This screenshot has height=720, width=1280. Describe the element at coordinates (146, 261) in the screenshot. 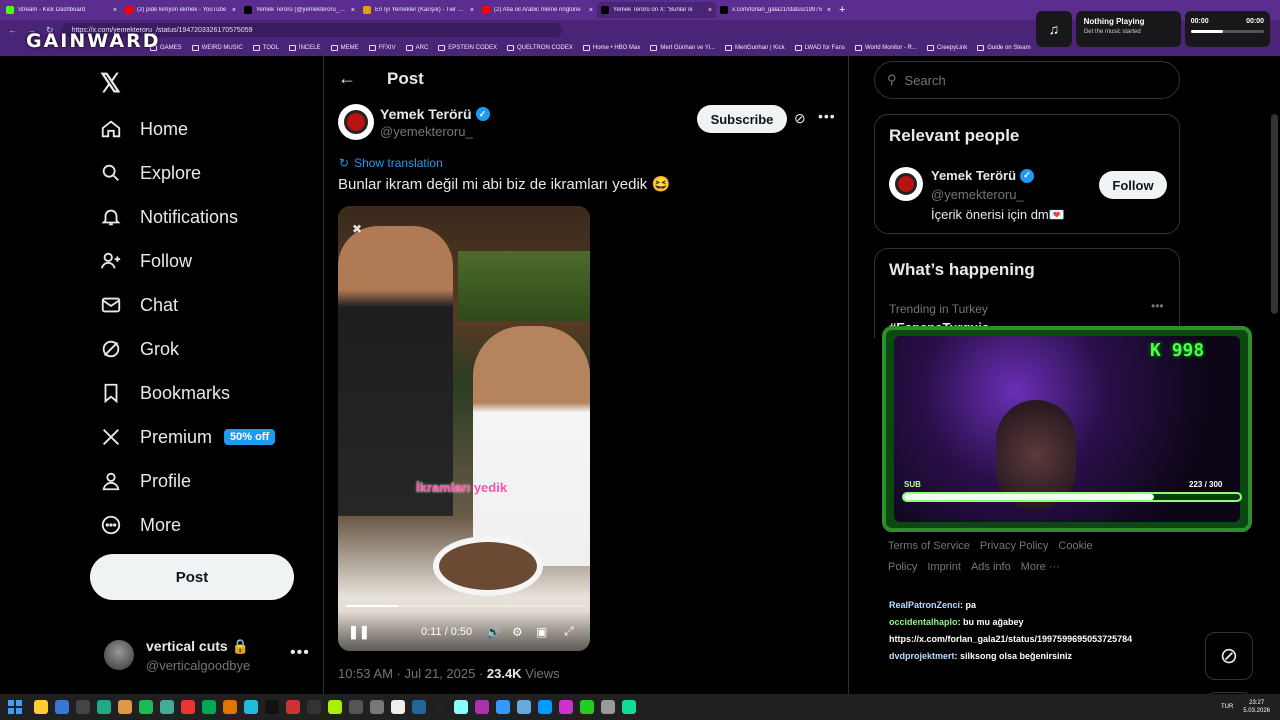

I see `sidebar-item-follow: Follow` at that location.